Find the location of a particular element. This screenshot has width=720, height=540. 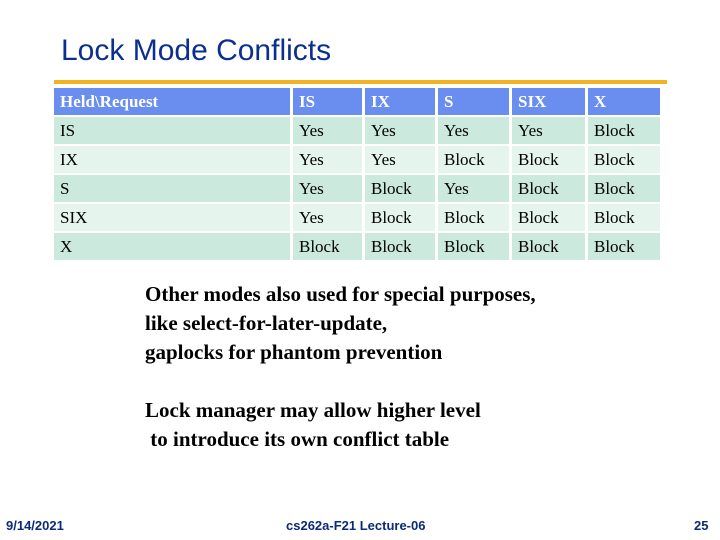

table-row: SIX Yes Block Block Block Block is located at coordinates (357, 217).